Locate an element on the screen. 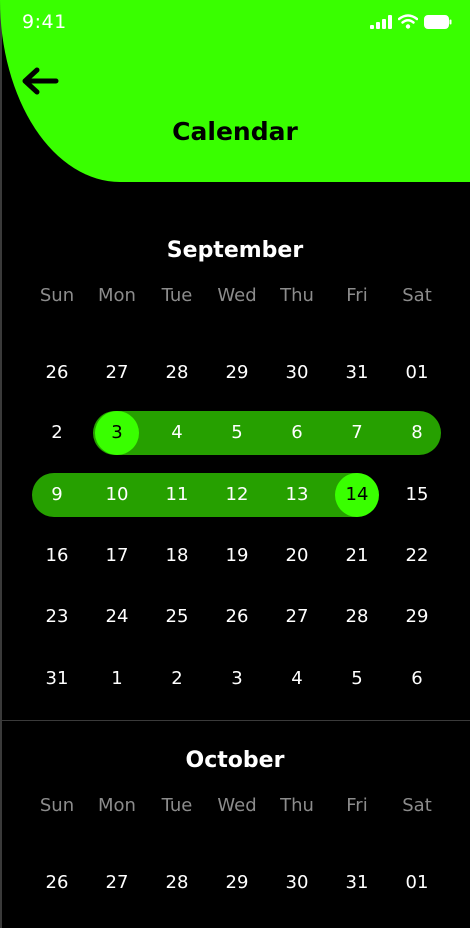 The height and width of the screenshot is (928, 470). day-cell: 20 is located at coordinates (297, 556).